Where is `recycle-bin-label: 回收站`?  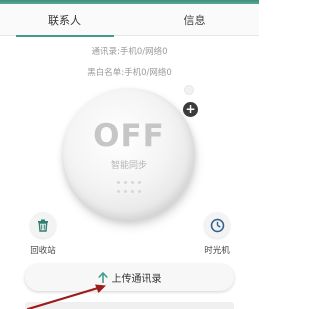 recycle-bin-label: 回收站 is located at coordinates (43, 251).